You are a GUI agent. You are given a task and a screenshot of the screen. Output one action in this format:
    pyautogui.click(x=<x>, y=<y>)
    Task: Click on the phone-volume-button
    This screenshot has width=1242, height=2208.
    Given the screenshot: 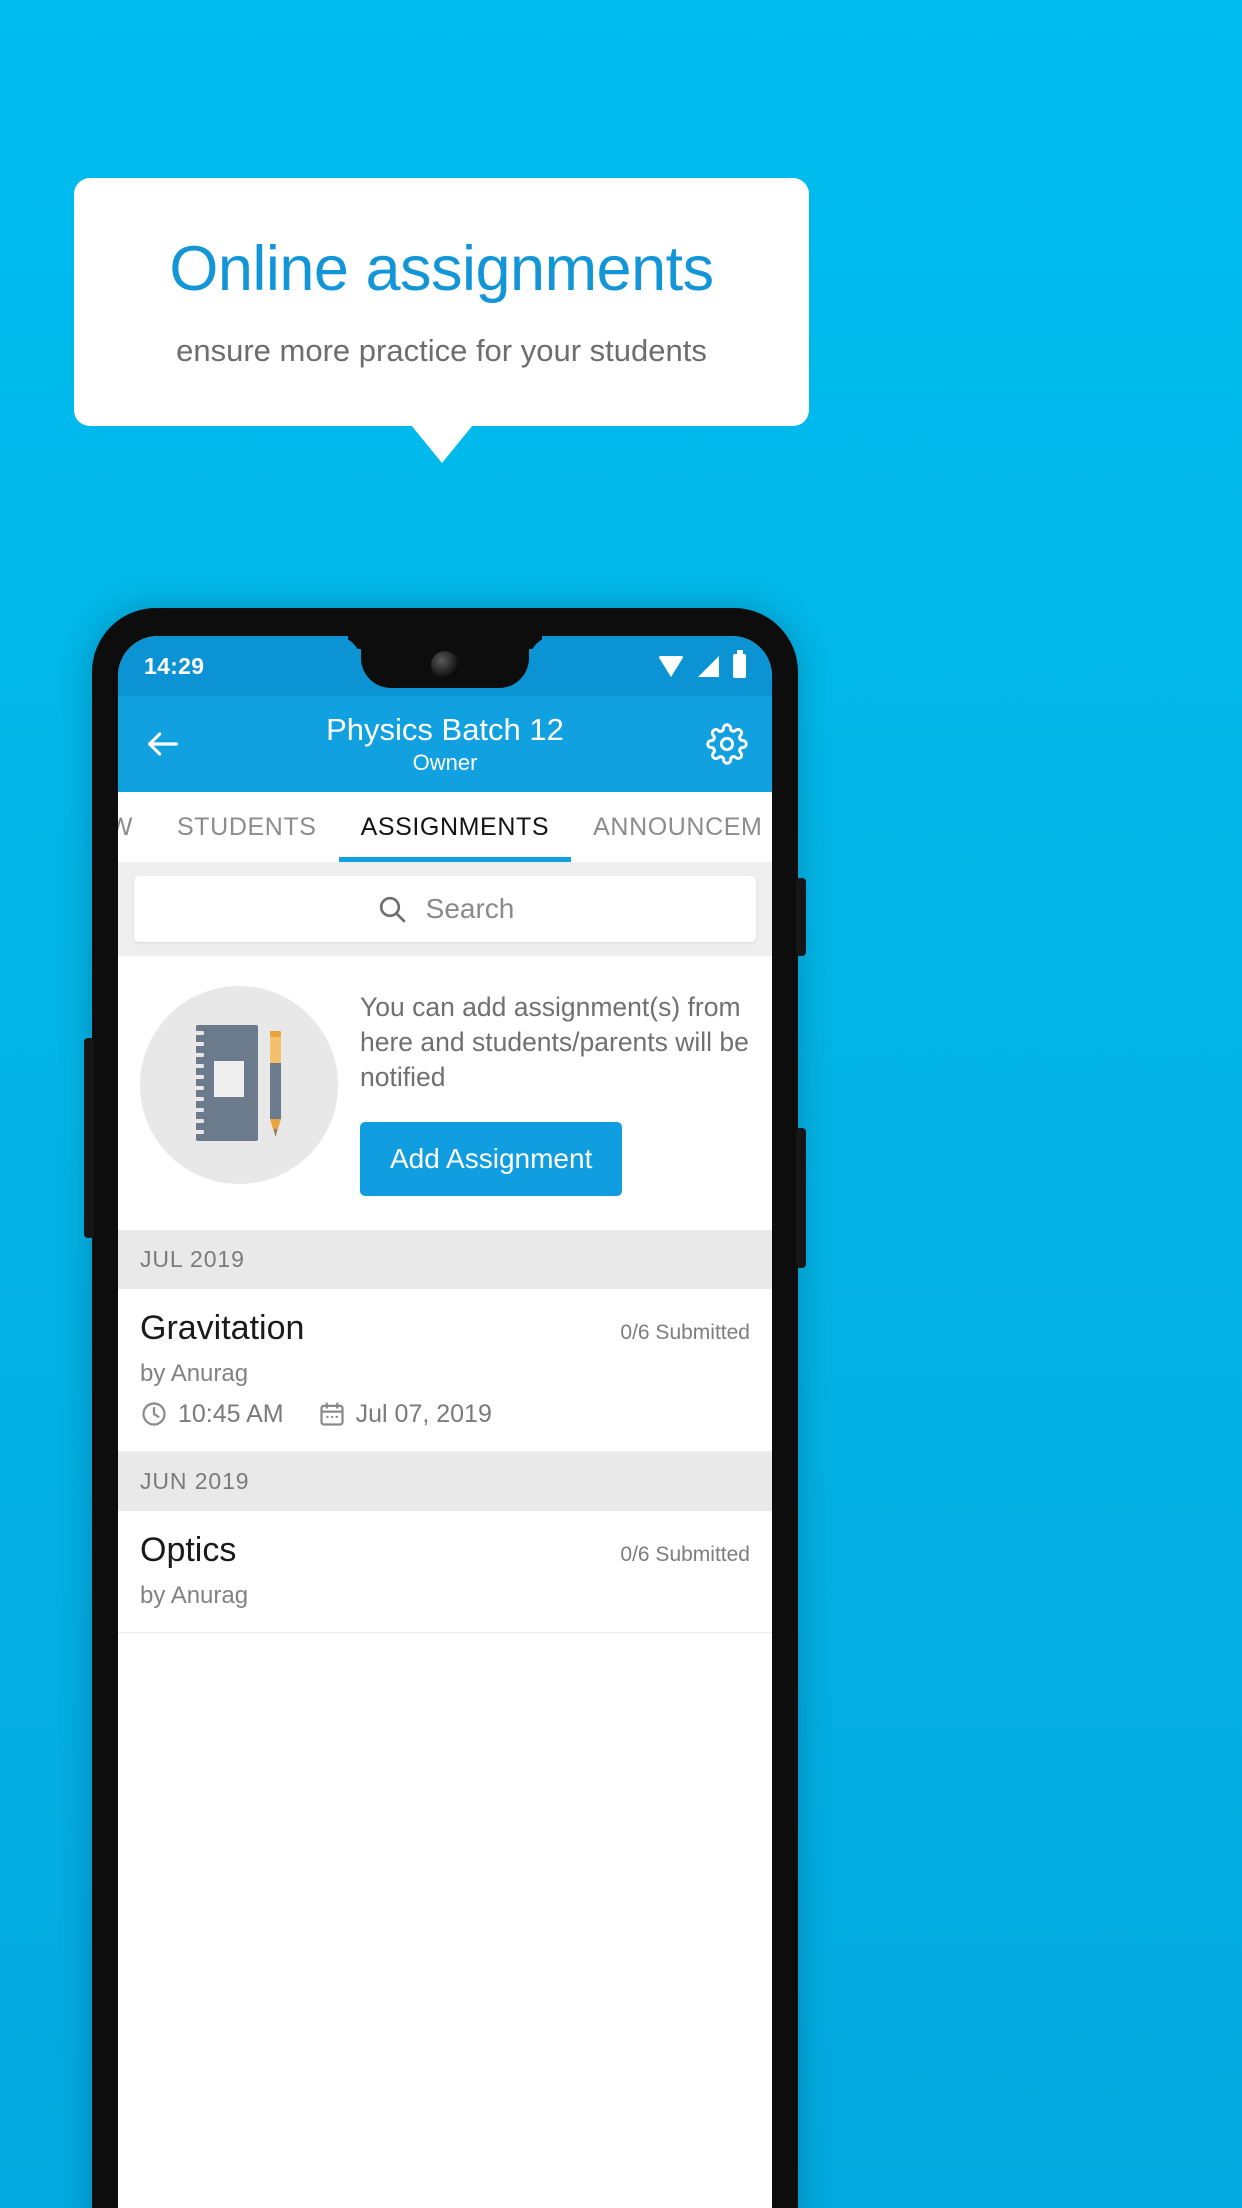 What is the action you would take?
    pyautogui.click(x=801, y=1198)
    